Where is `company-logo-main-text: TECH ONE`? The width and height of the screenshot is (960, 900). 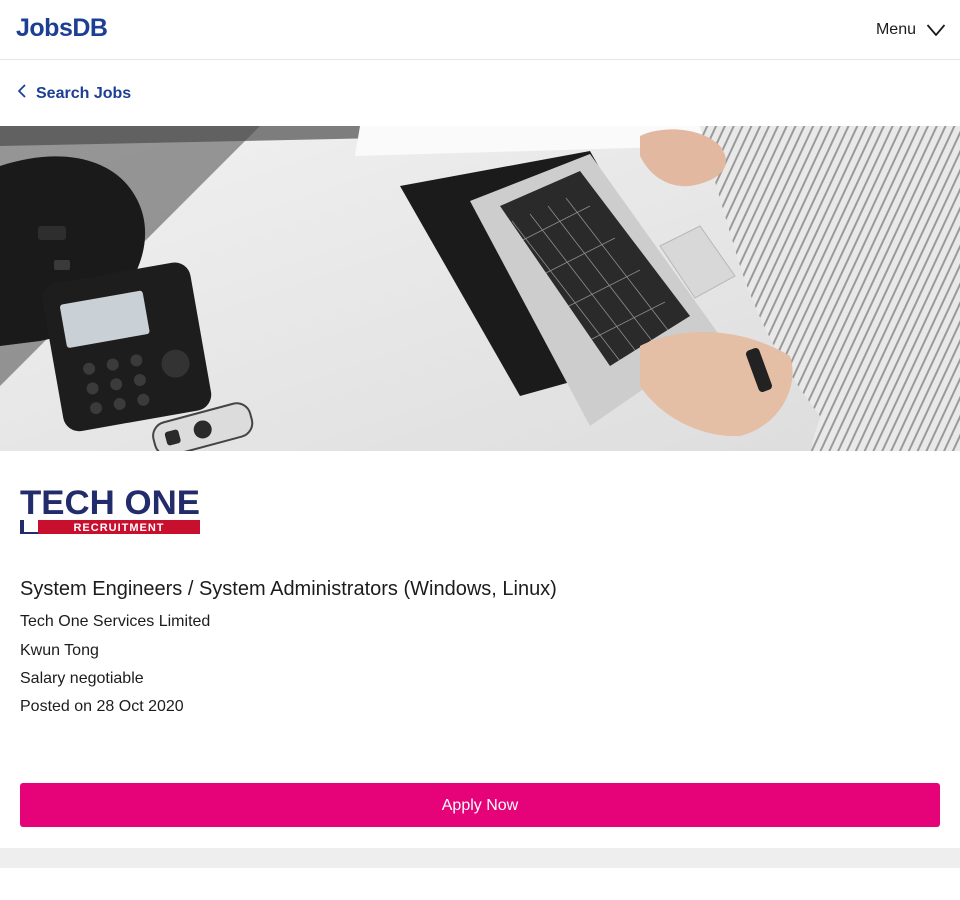
company-logo-main-text: TECH ONE is located at coordinates (110, 503).